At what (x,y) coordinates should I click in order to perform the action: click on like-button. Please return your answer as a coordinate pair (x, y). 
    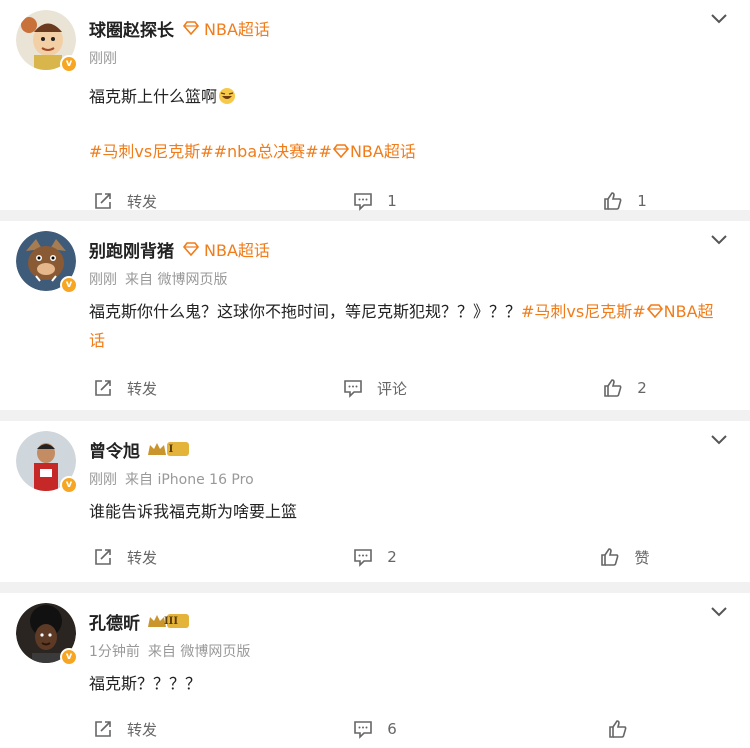
    Looking at the image, I should click on (625, 729).